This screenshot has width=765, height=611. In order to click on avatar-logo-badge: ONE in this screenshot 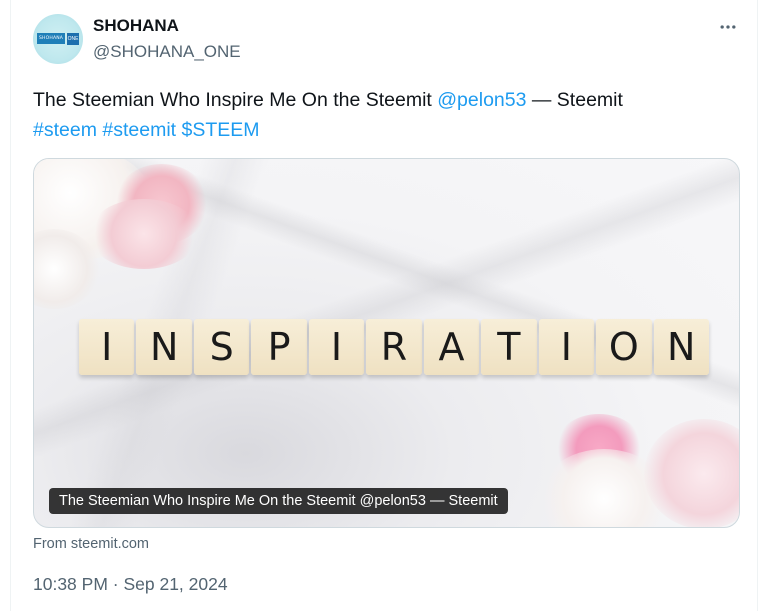, I will do `click(73, 38)`.